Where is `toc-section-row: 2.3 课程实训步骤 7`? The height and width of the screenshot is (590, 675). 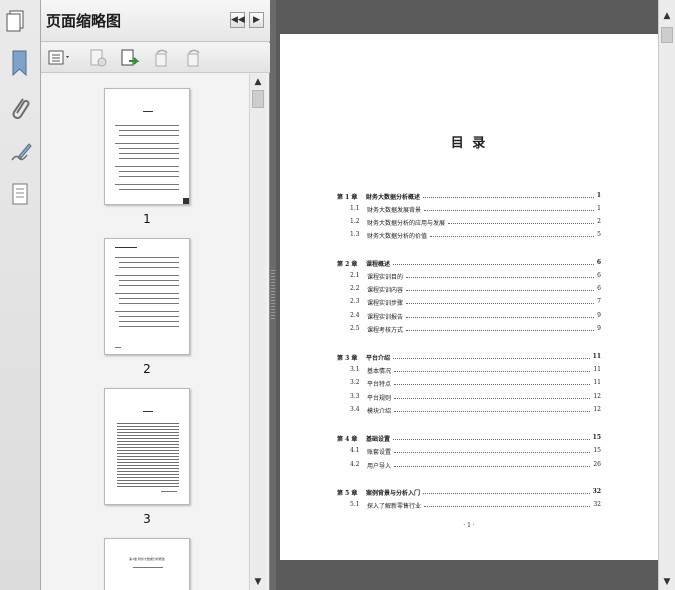
toc-section-row: 2.3 课程实训步骤 7 is located at coordinates (469, 303).